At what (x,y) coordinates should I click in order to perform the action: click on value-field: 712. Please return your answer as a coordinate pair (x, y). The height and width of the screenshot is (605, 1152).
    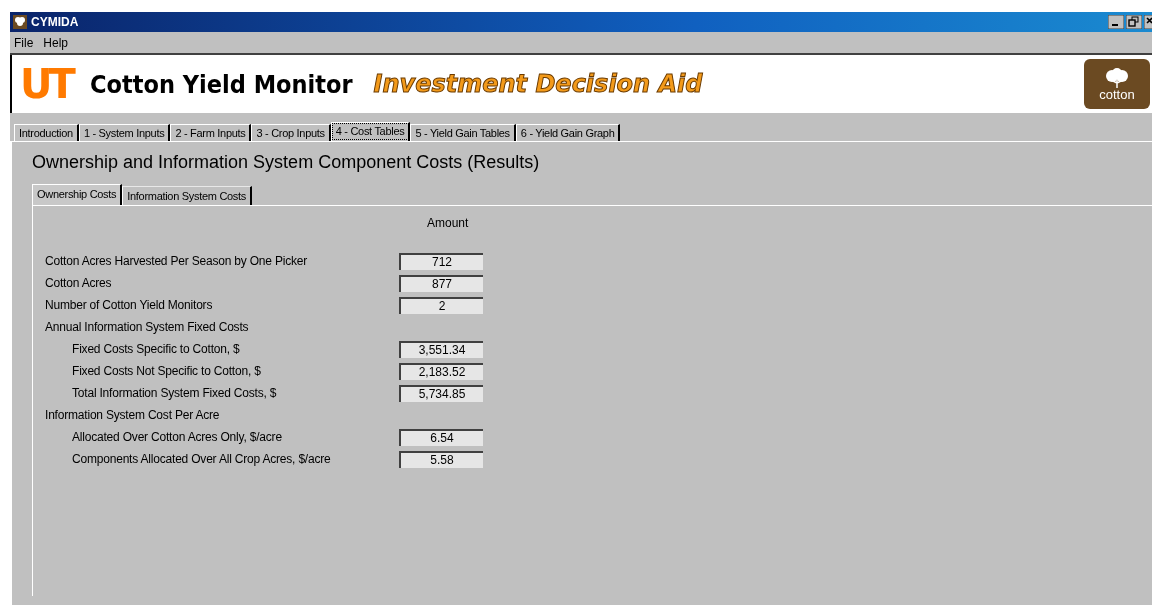
    Looking at the image, I should click on (441, 261).